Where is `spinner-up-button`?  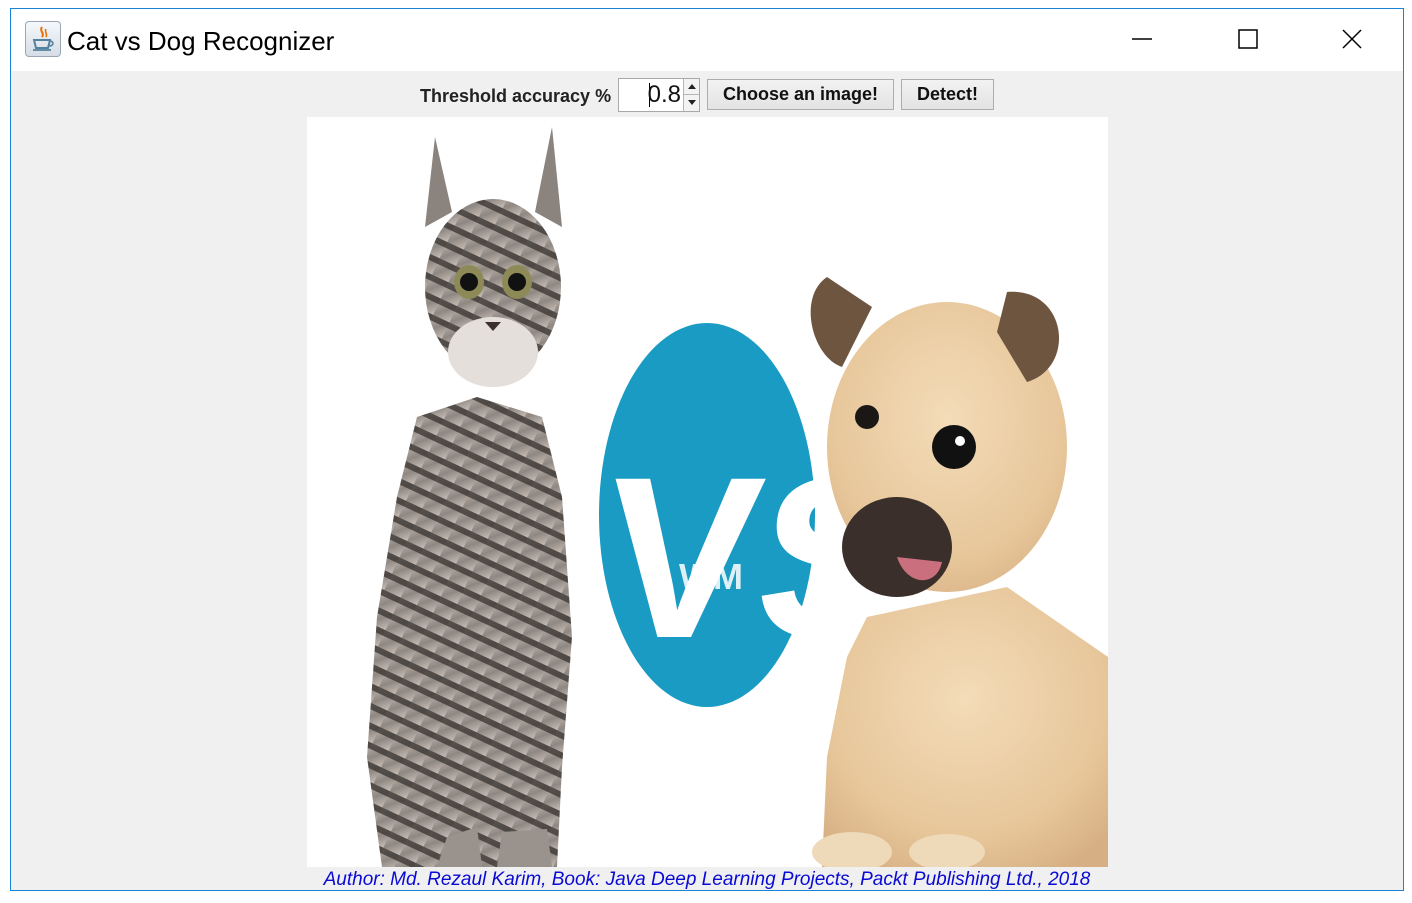 spinner-up-button is located at coordinates (691, 87).